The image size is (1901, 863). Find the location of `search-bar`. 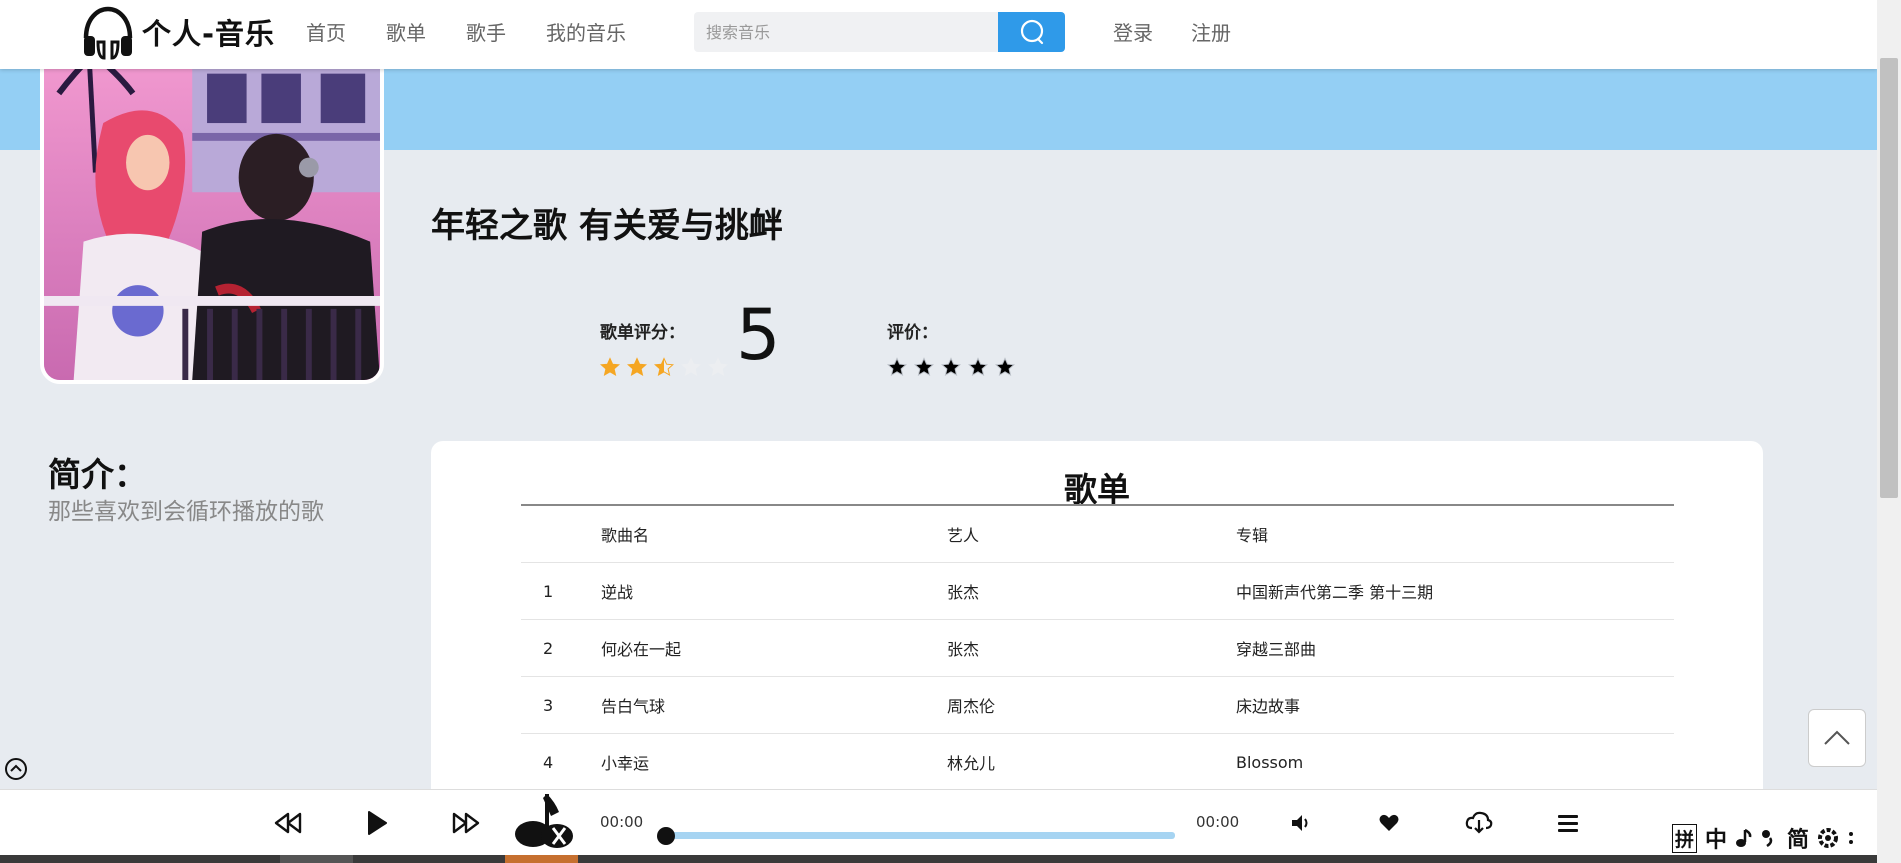

search-bar is located at coordinates (879, 32).